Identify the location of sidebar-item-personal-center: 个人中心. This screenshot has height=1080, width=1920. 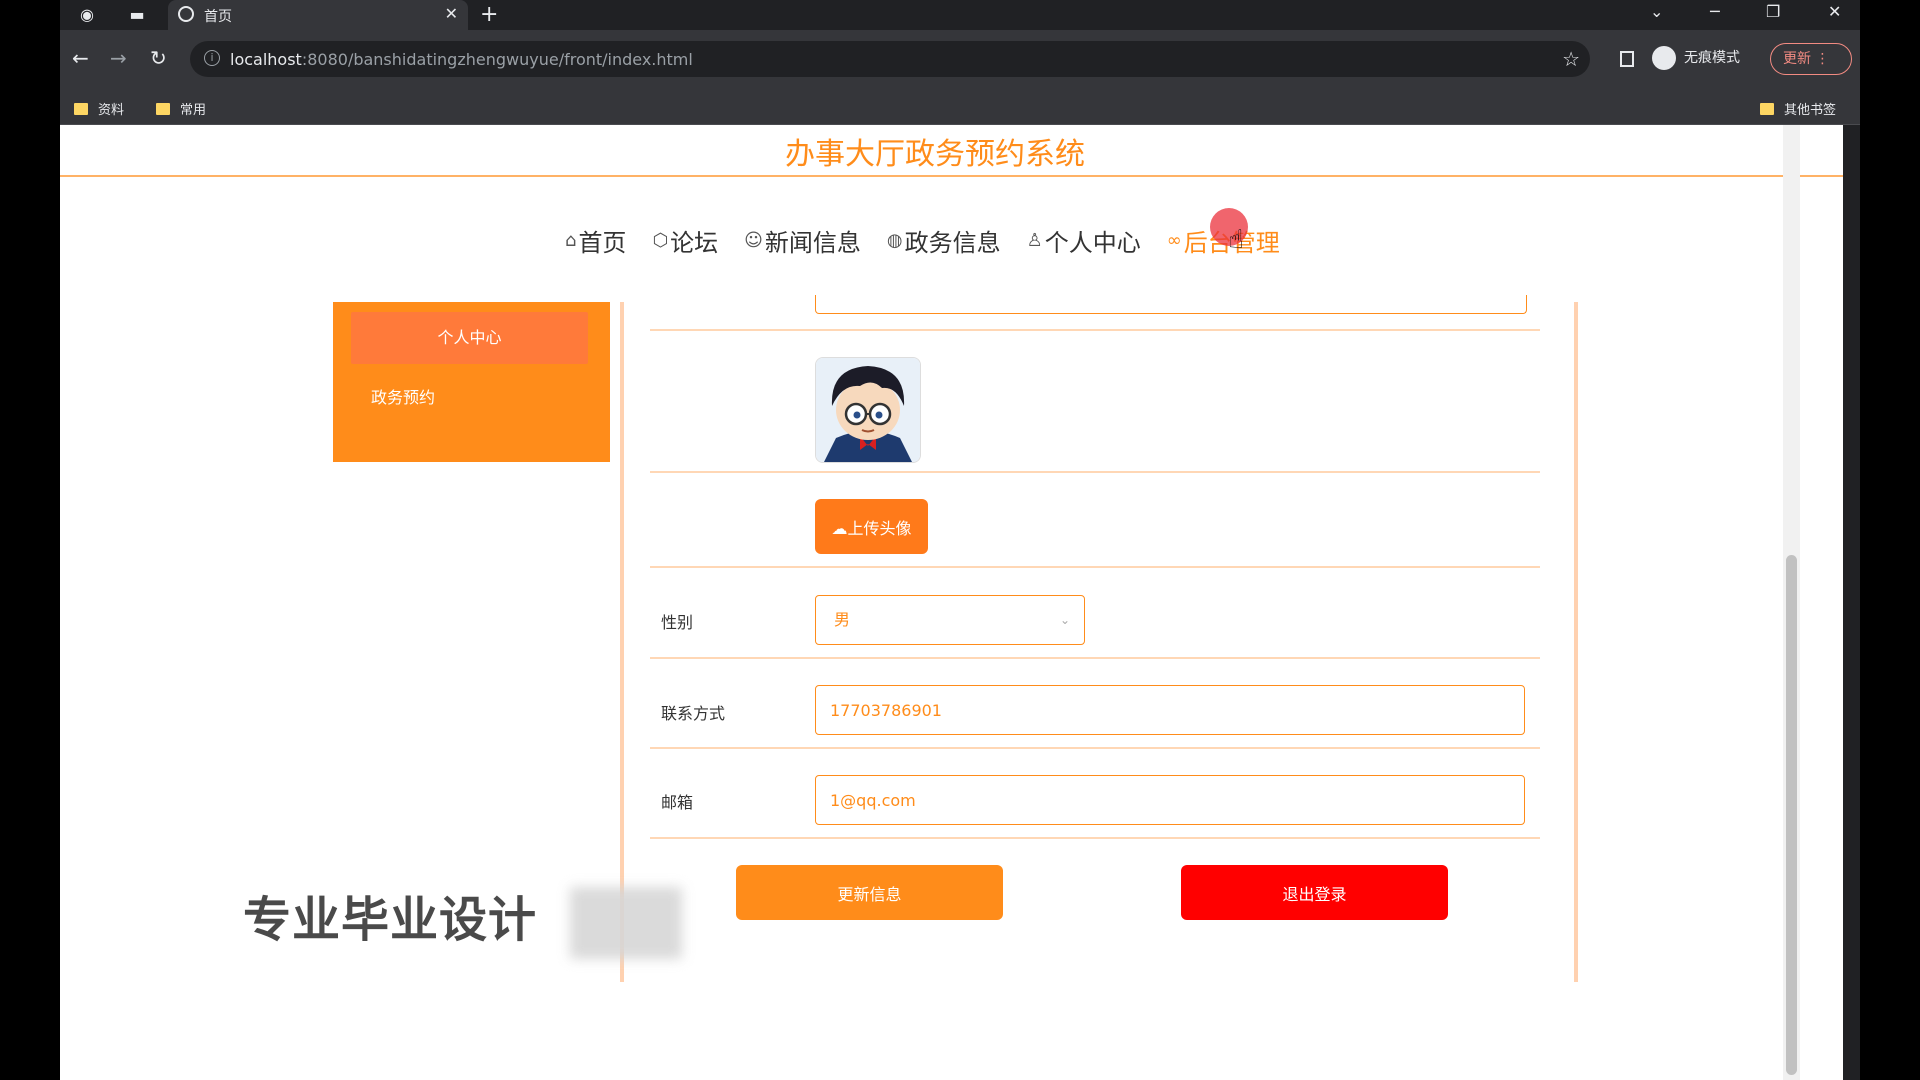
(469, 338).